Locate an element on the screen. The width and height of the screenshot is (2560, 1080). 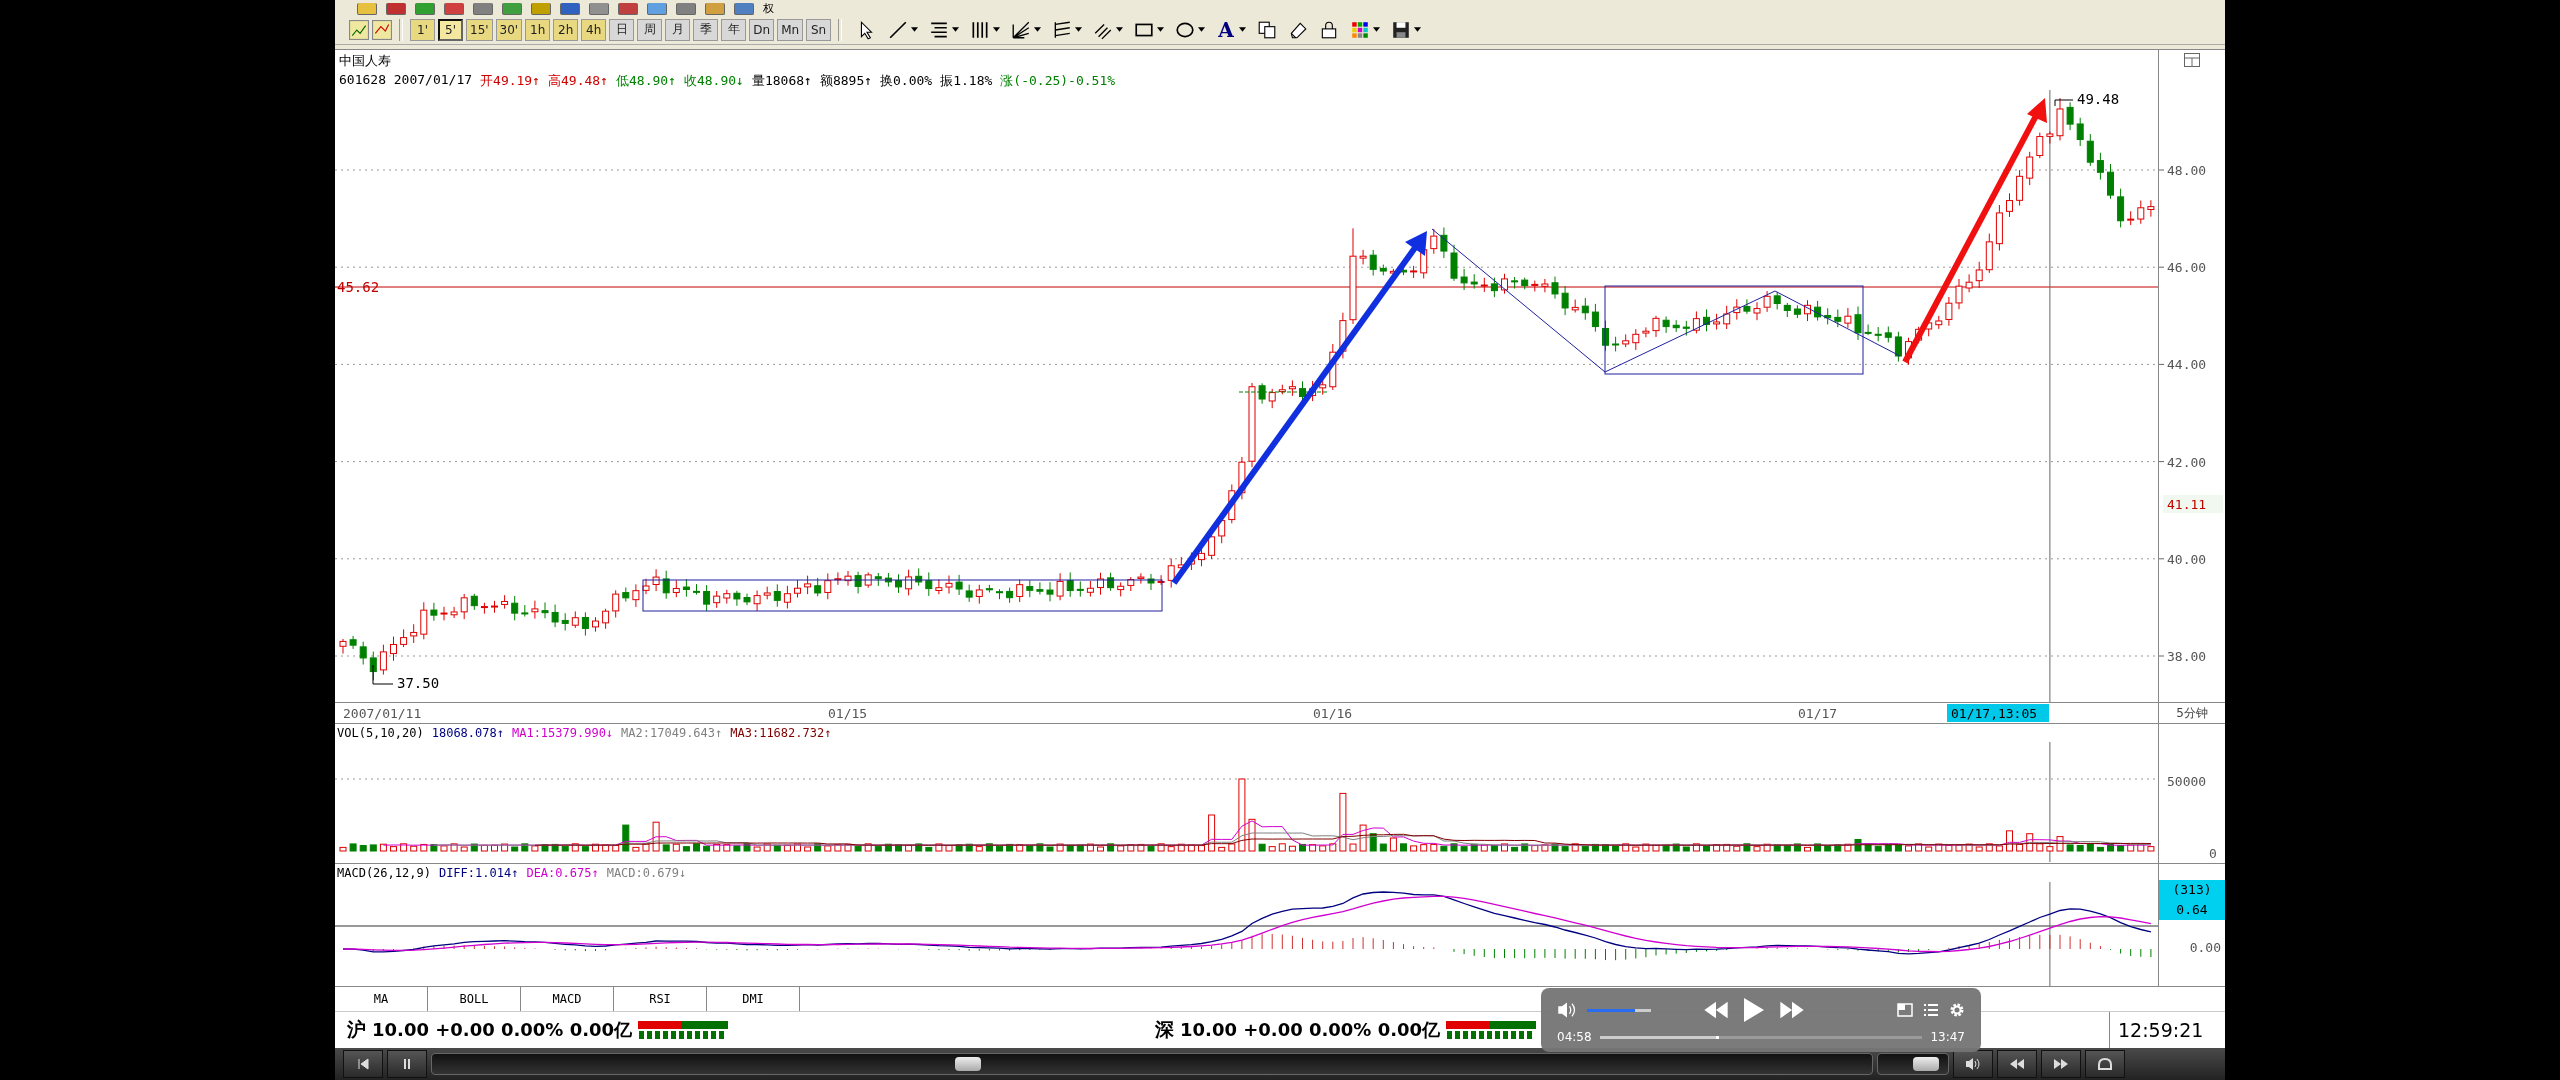
fast-forward-button is located at coordinates (2061, 1064).